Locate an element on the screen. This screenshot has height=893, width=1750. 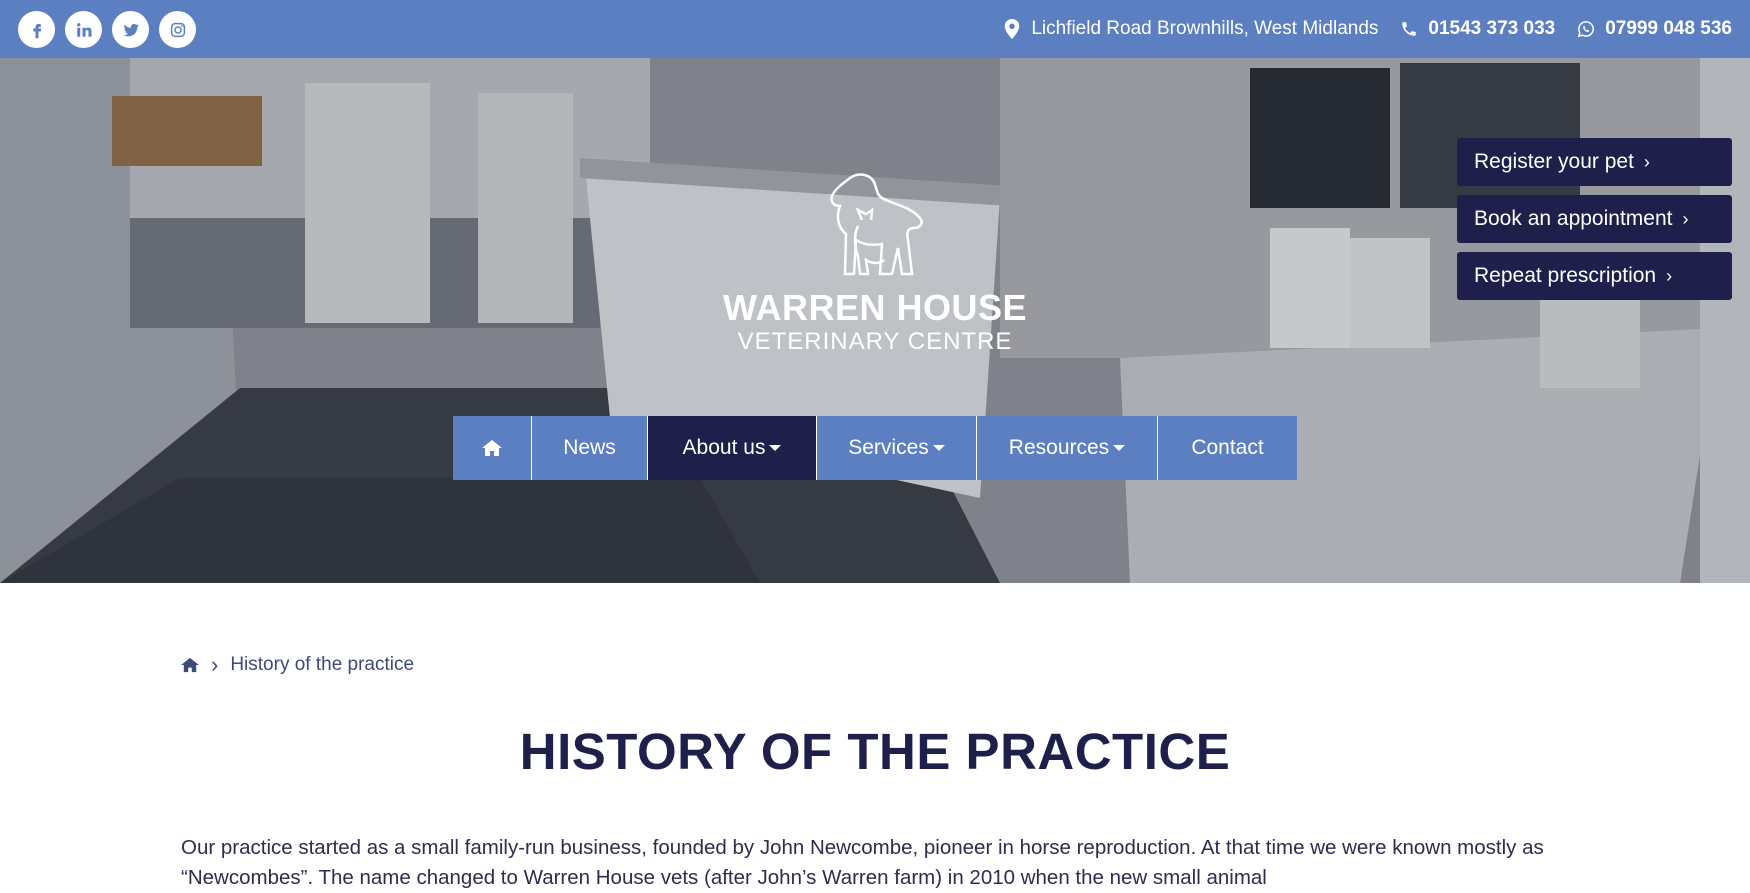
map-pin-icon is located at coordinates (1012, 29).